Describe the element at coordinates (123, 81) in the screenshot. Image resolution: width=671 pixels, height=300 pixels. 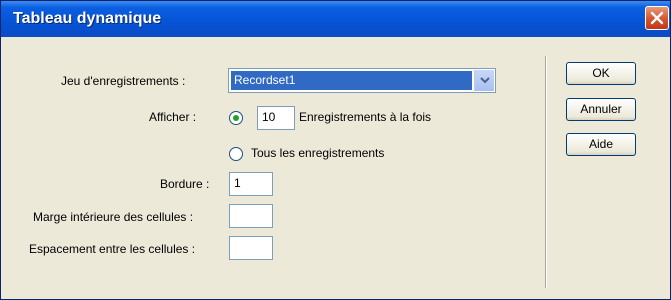
I see `recordset-label: Jeu d'enregistrements :` at that location.